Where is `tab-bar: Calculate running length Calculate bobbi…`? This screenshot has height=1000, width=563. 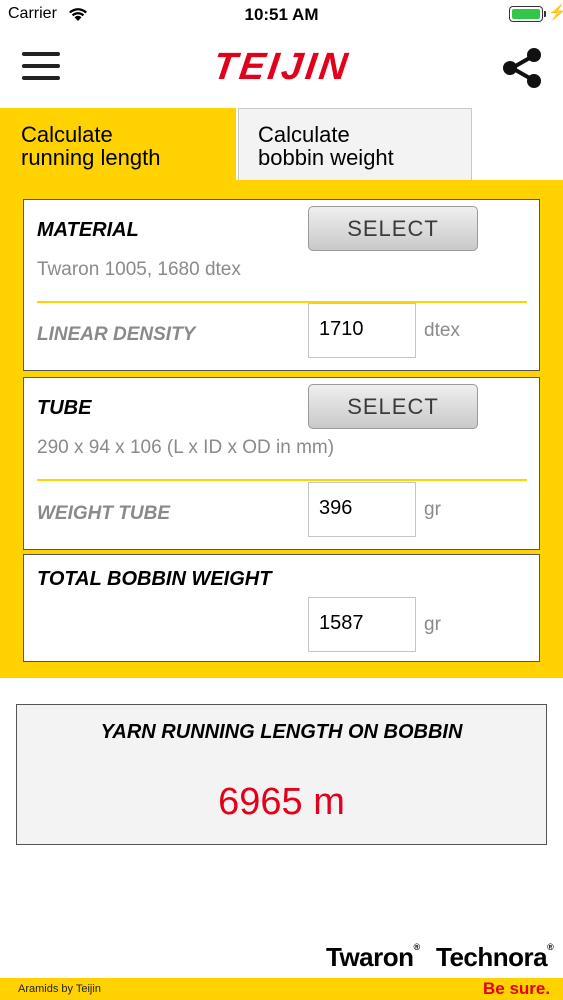 tab-bar: Calculate running length Calculate bobbi… is located at coordinates (281, 144).